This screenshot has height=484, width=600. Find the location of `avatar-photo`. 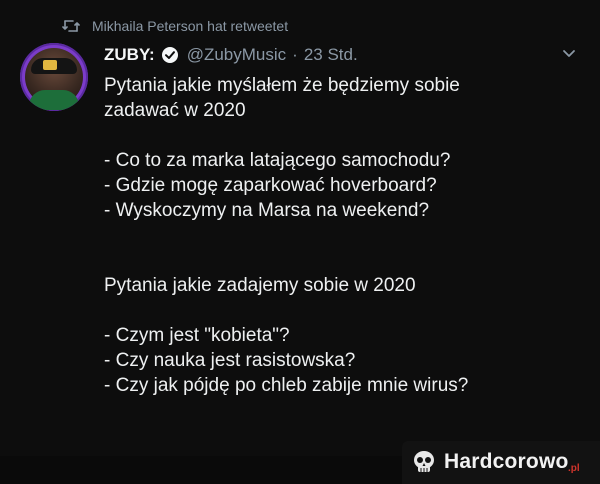

avatar-photo is located at coordinates (54, 79).